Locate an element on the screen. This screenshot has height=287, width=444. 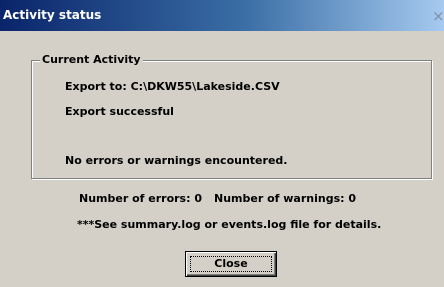
close-icon: × is located at coordinates (438, 16).